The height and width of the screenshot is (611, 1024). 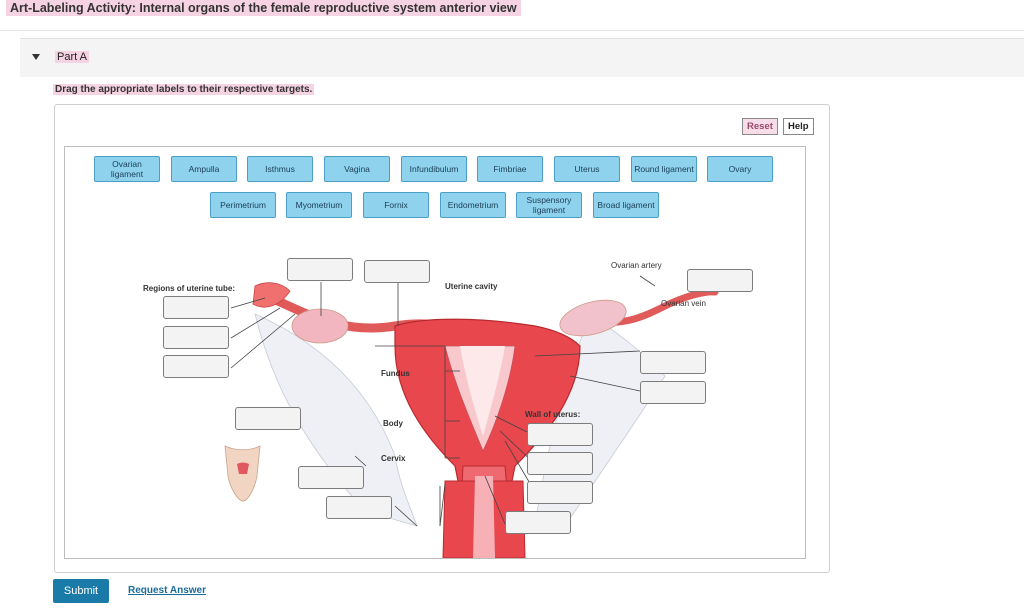 I want to click on label-chip-fimbriae: Fimbriae, so click(x=510, y=169).